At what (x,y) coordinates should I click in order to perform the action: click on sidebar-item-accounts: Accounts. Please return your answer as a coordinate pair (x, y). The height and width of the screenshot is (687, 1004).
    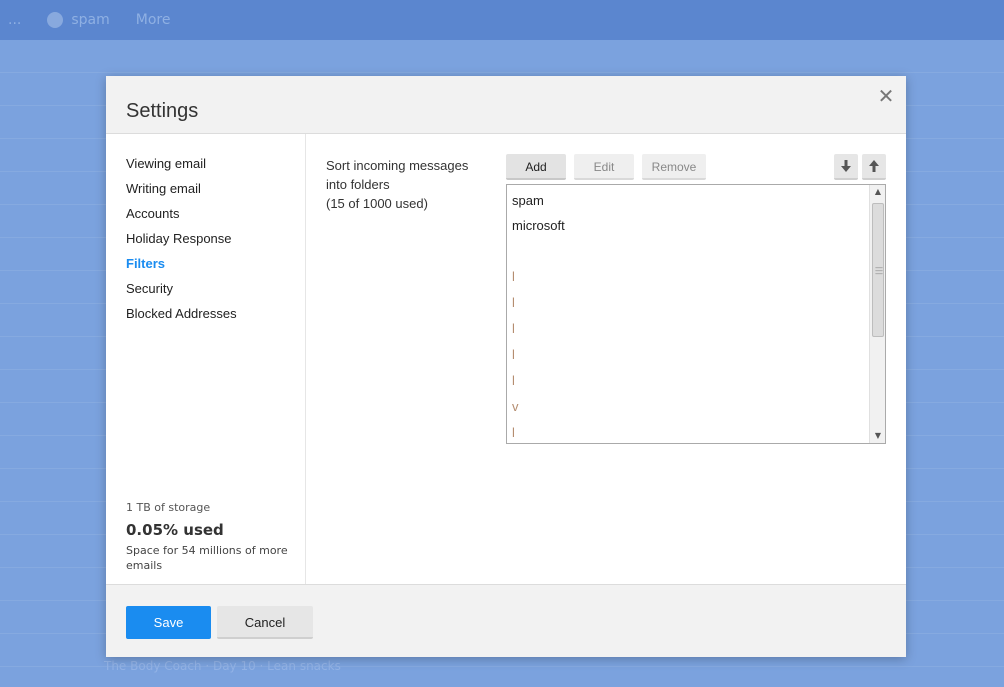
    Looking at the image, I should click on (152, 213).